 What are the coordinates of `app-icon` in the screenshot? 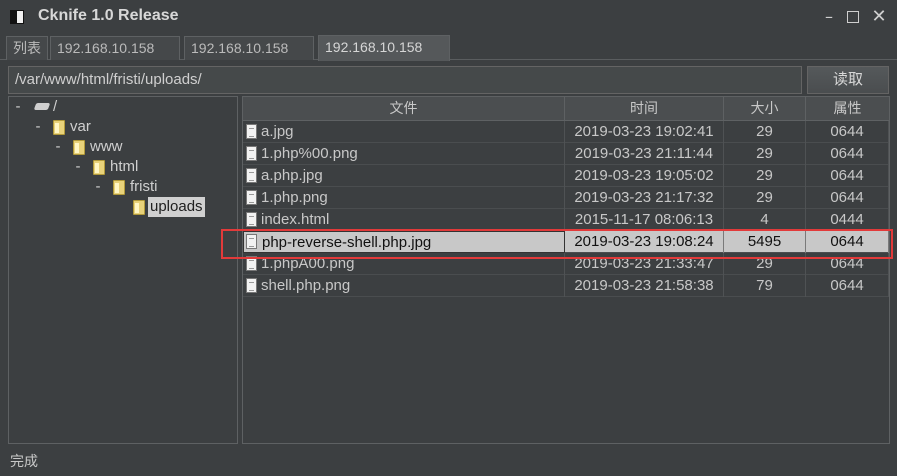 It's located at (17, 17).